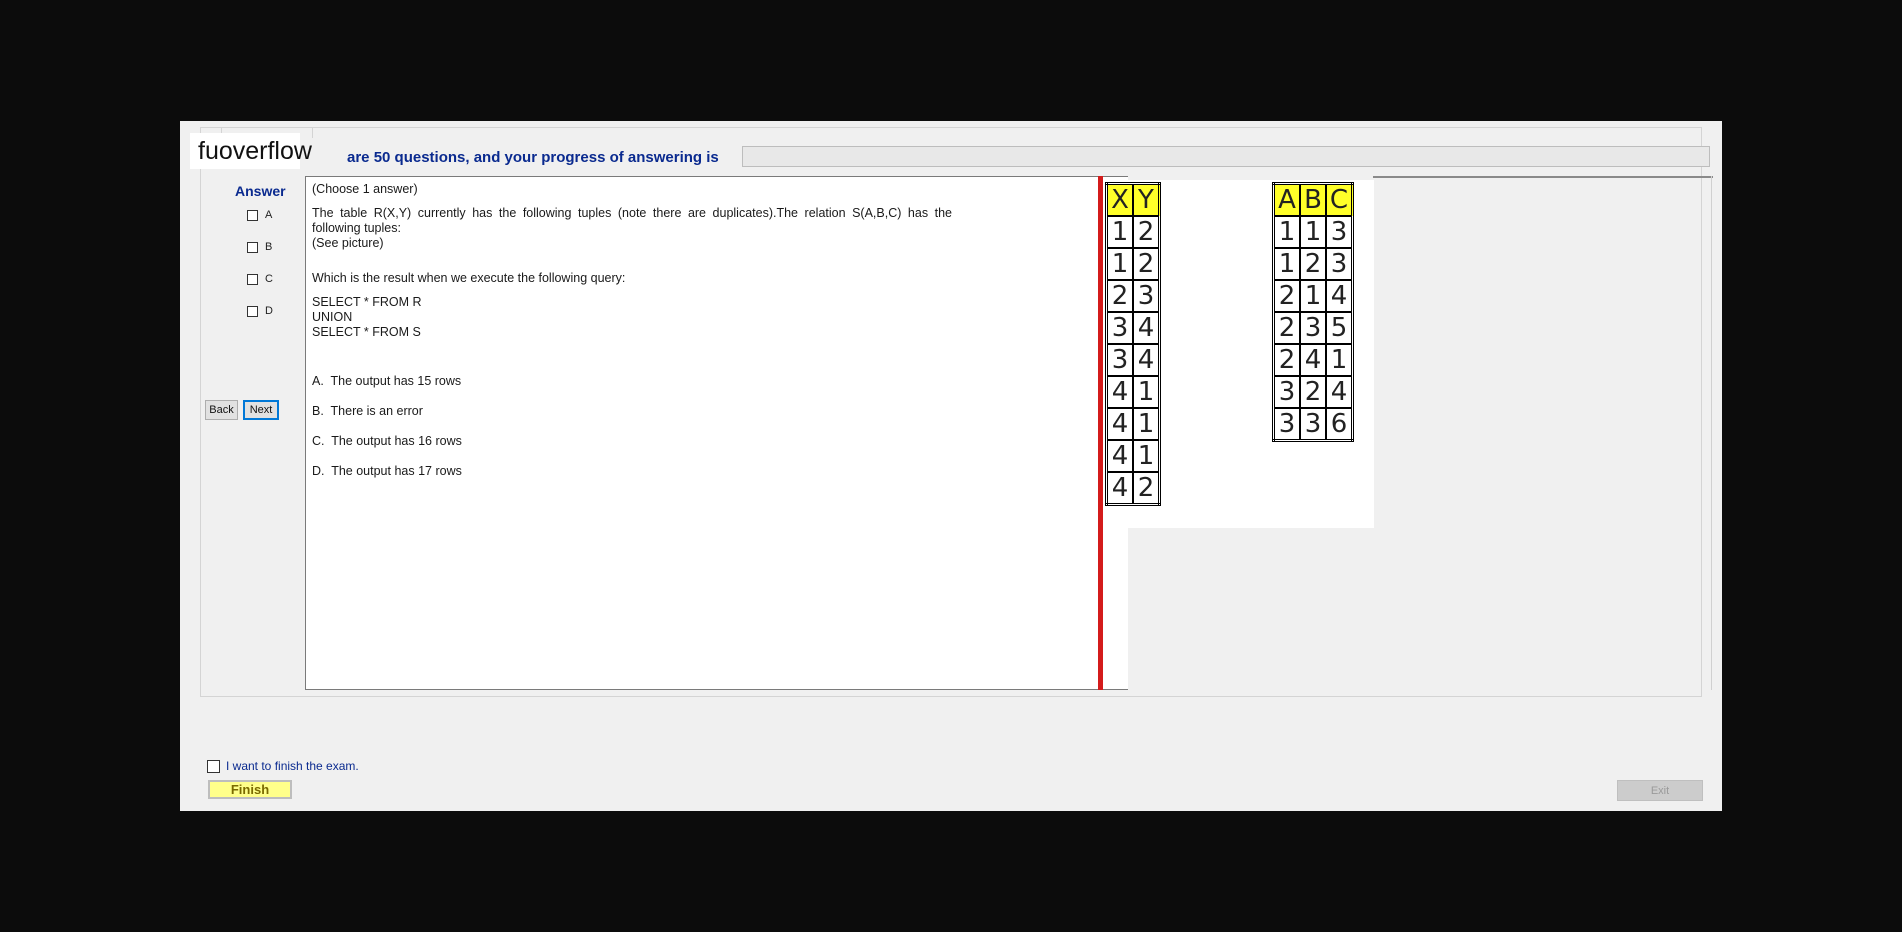 This screenshot has width=1902, height=932. What do you see at coordinates (367, 302) in the screenshot?
I see `sql-line-1: SELECT * FROM R` at bounding box center [367, 302].